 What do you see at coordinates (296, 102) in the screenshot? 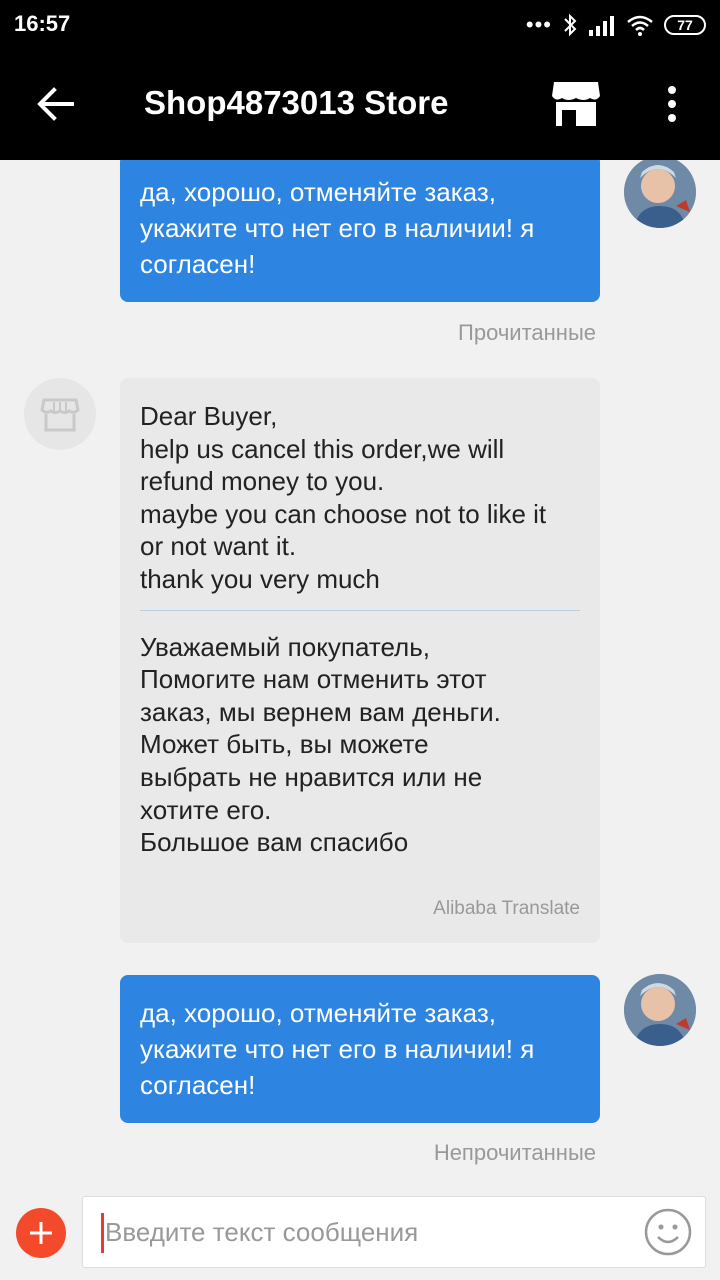
I see `page-title: Shop4873013 Store` at bounding box center [296, 102].